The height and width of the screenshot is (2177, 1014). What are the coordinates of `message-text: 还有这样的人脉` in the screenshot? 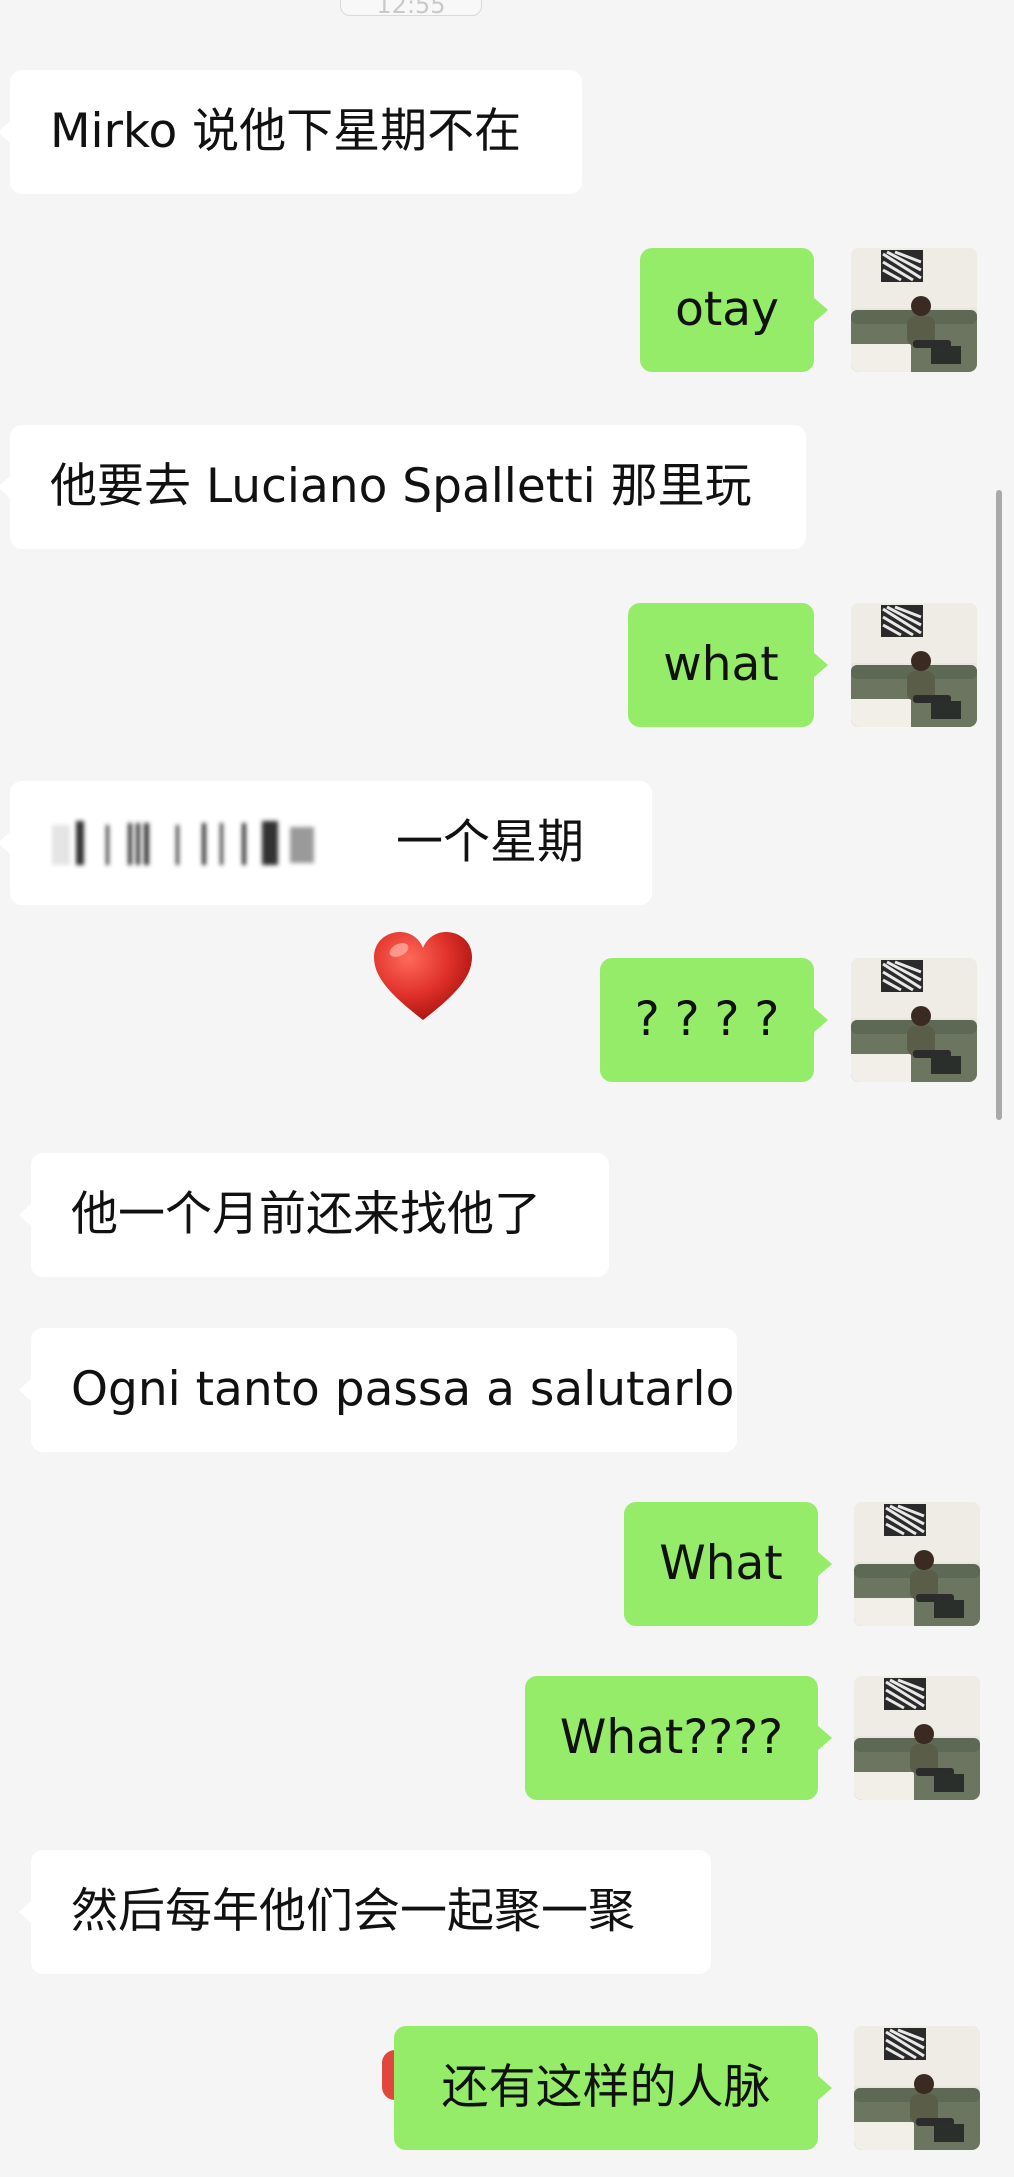 It's located at (606, 2087).